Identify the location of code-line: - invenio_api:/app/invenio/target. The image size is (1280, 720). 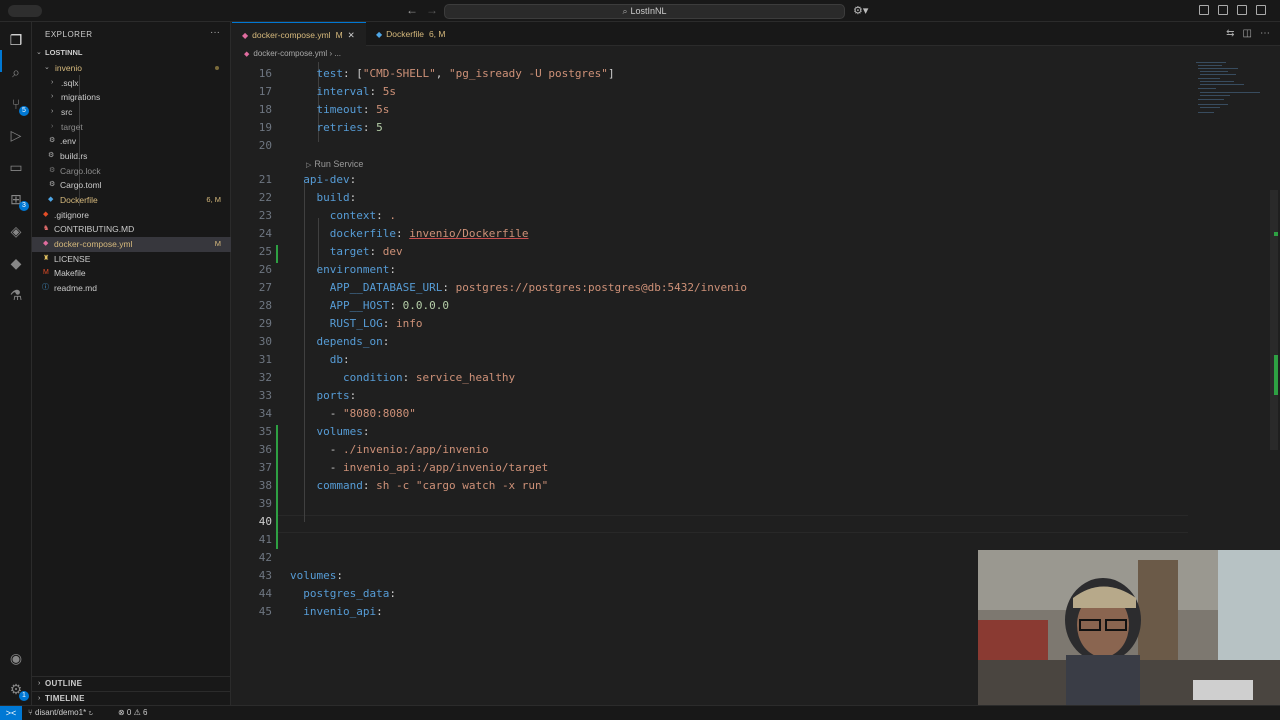
(419, 467).